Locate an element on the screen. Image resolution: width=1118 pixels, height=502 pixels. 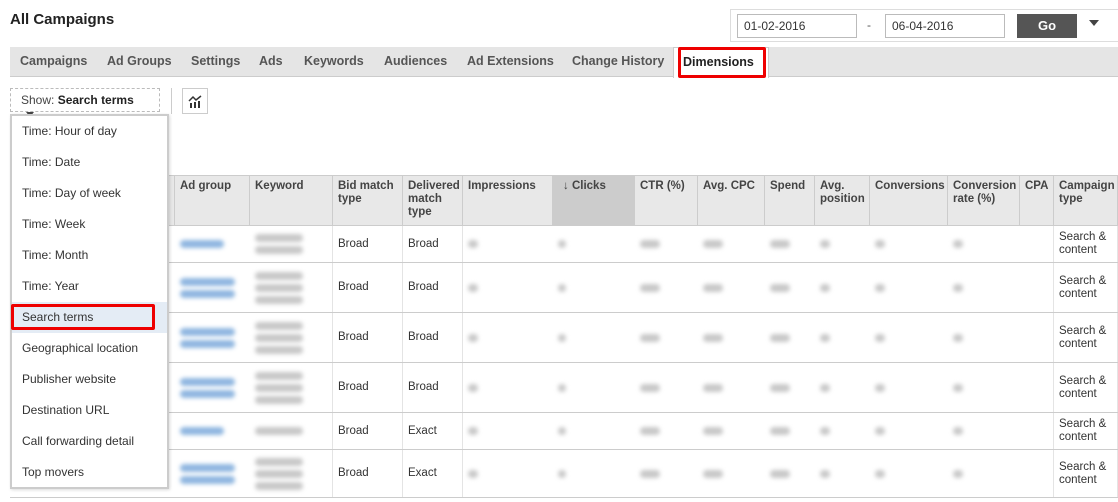
start-date-input: 01-02-2016 is located at coordinates (797, 26).